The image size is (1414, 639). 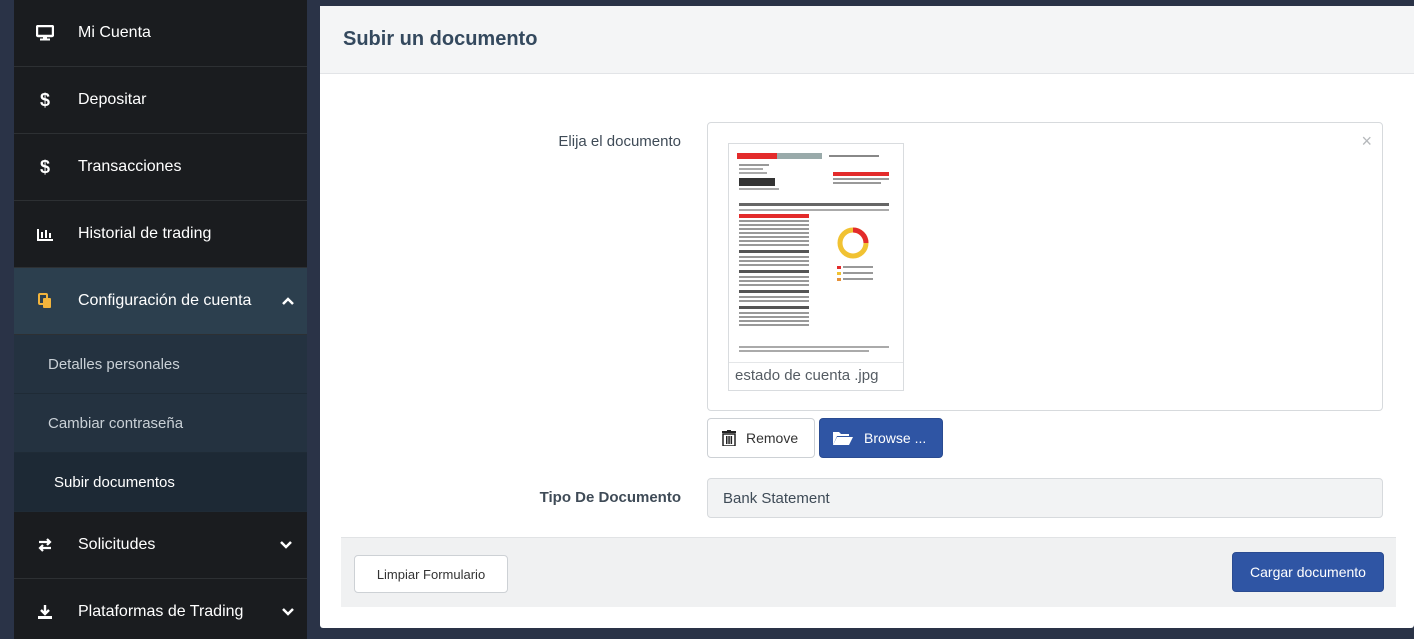 What do you see at coordinates (45, 301) in the screenshot?
I see `copy-icon` at bounding box center [45, 301].